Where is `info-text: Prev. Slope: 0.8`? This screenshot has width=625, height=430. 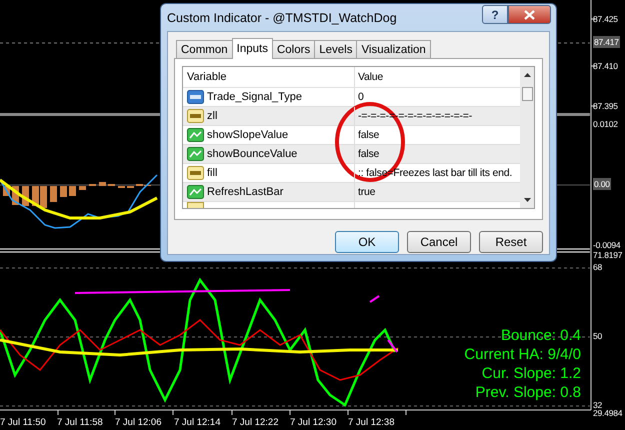 info-text: Prev. Slope: 0.8 is located at coordinates (528, 392).